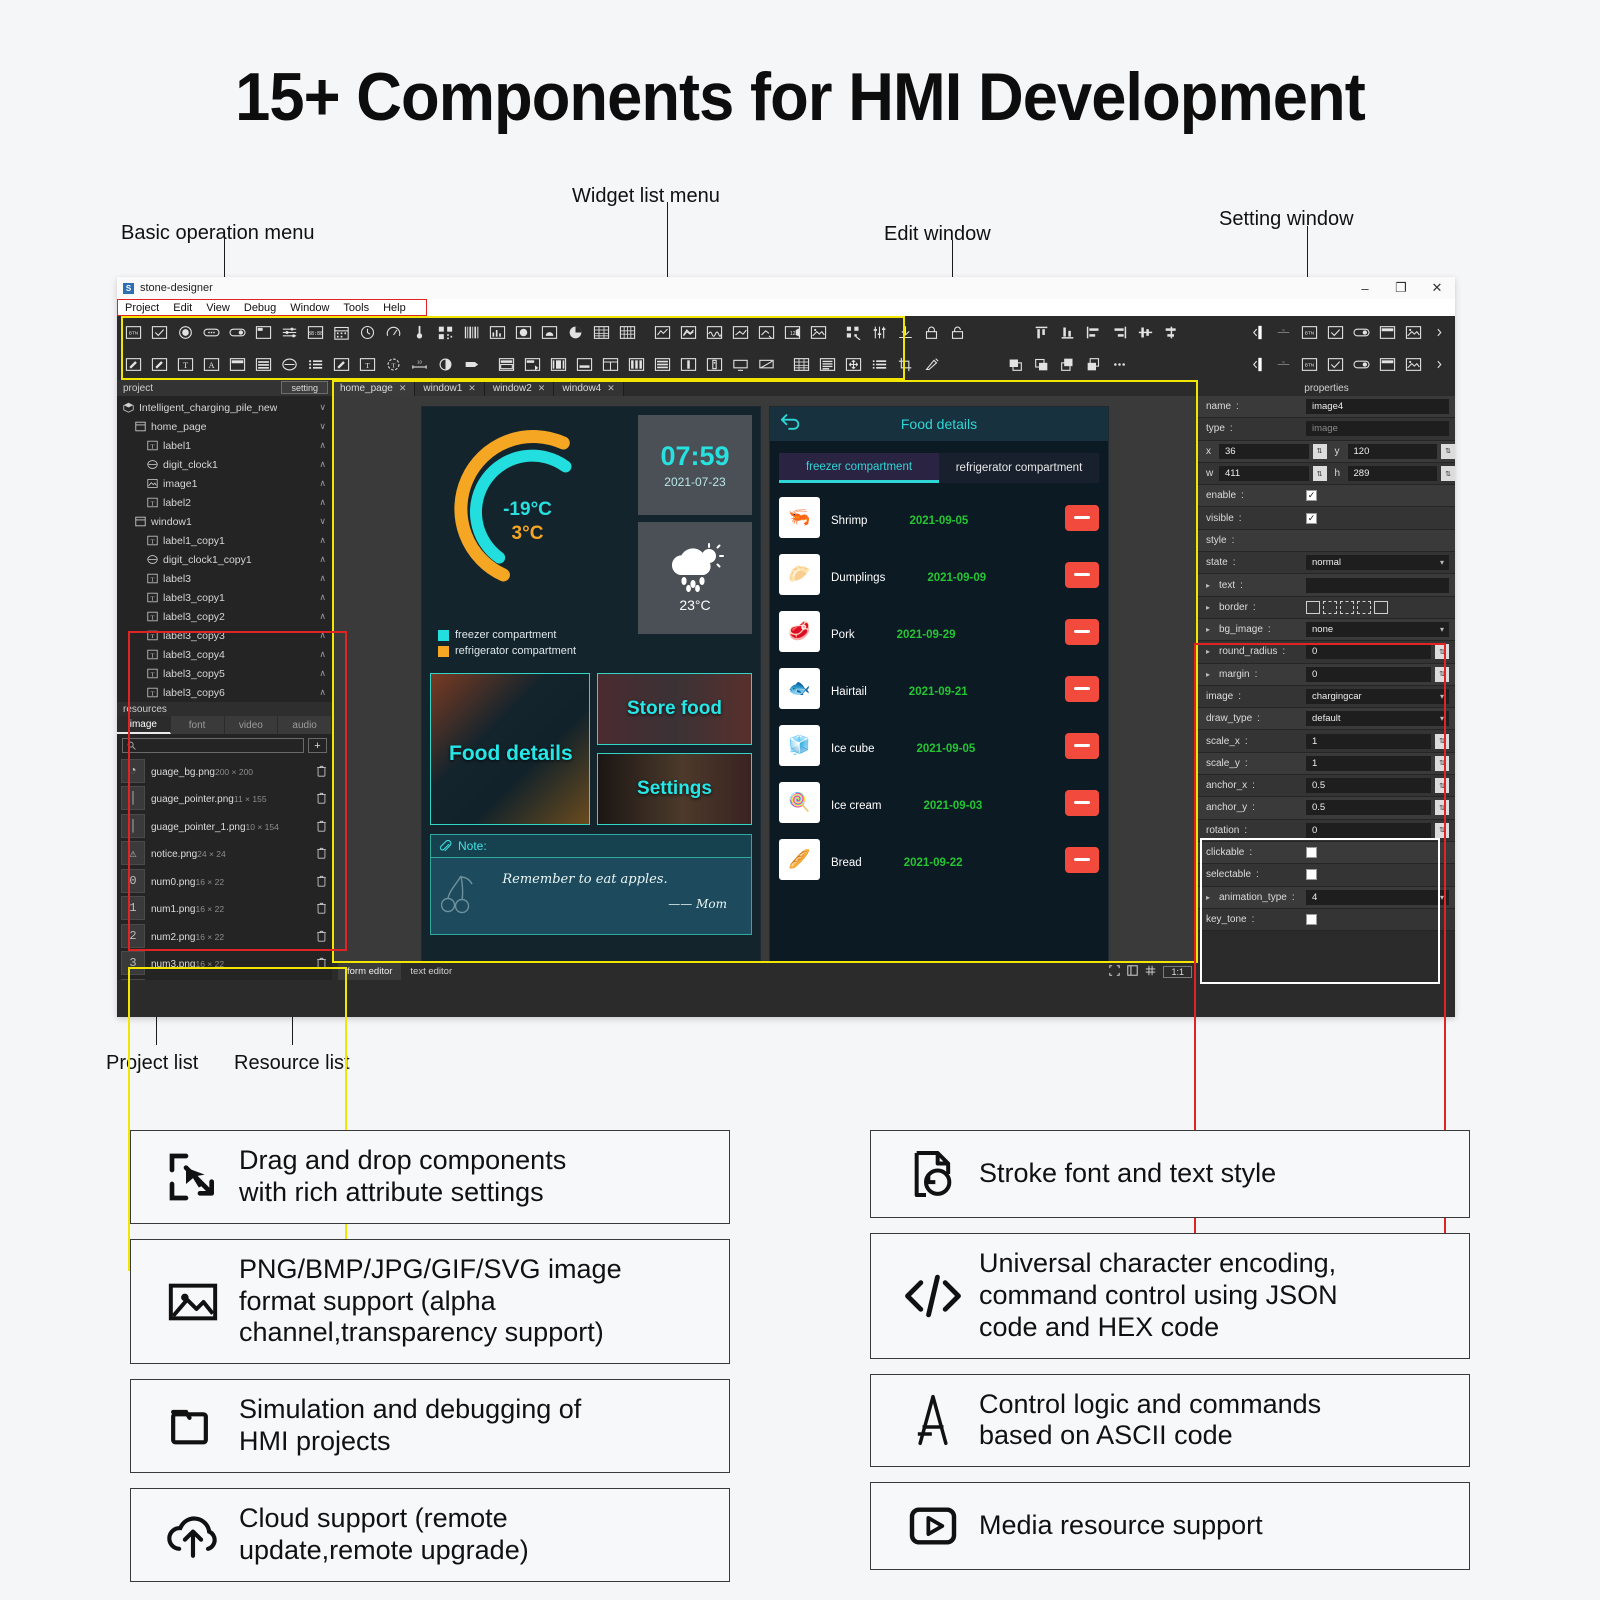 The image size is (1600, 1600). I want to click on expand-right-icon, so click(1439, 364).